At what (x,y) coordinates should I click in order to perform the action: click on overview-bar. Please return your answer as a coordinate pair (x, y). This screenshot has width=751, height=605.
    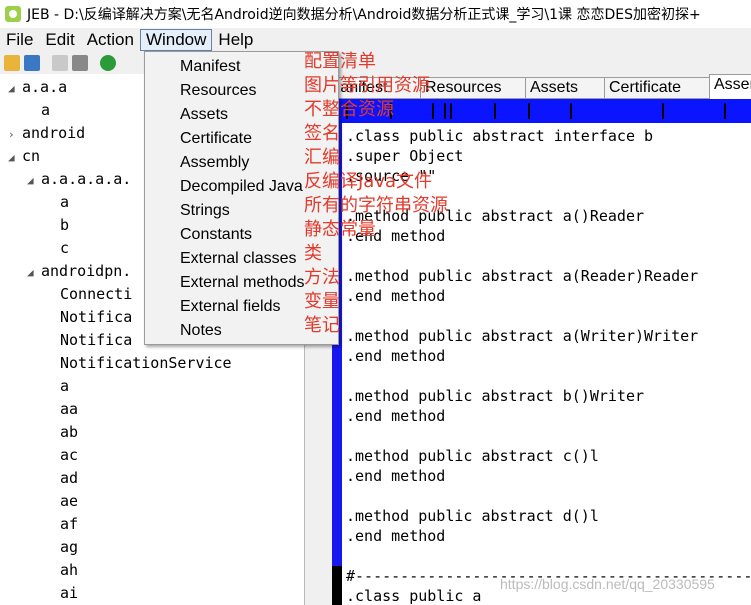
    Looking at the image, I should click on (541, 111).